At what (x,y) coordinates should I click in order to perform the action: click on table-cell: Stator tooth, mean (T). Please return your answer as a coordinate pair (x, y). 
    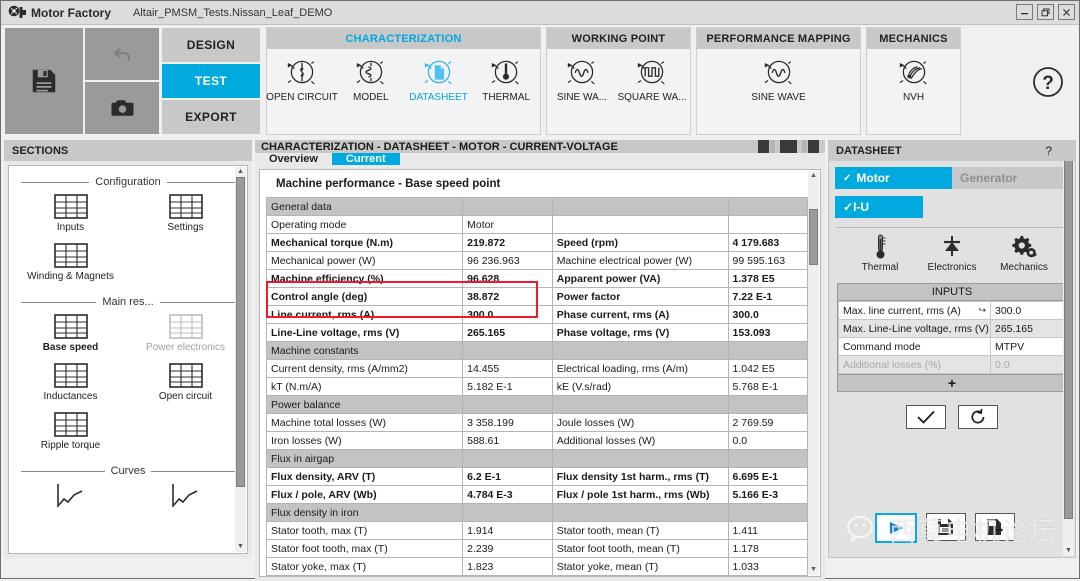
    Looking at the image, I should click on (640, 530).